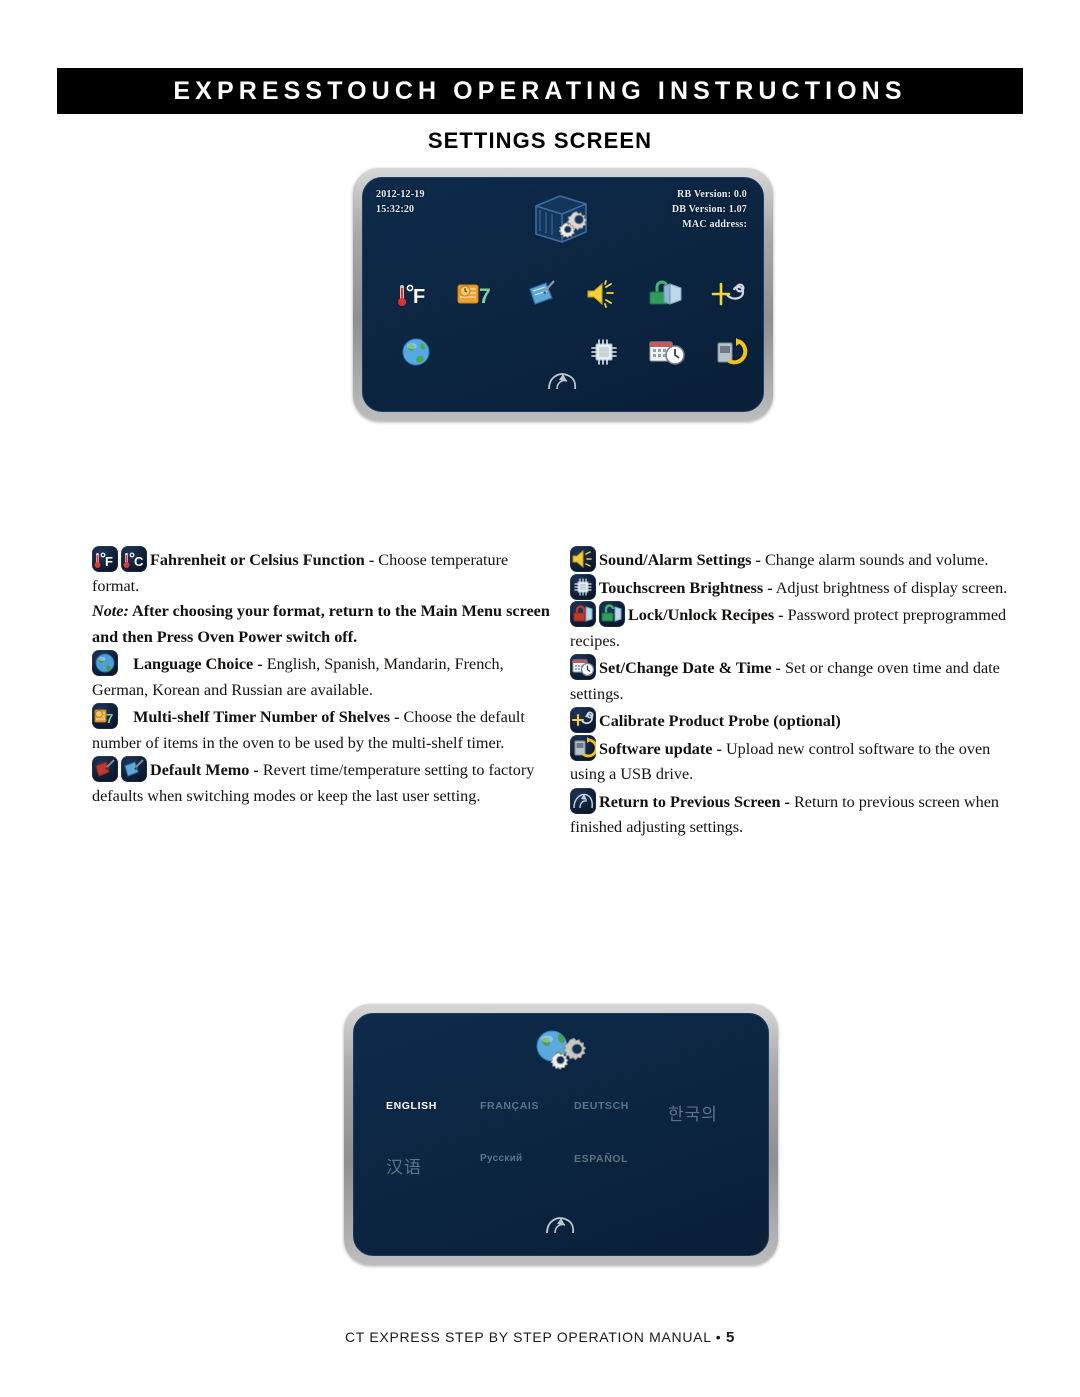 Image resolution: width=1080 pixels, height=1397 pixels. Describe the element at coordinates (690, 668) in the screenshot. I see `description-title: Set/Change Date & Time -` at that location.